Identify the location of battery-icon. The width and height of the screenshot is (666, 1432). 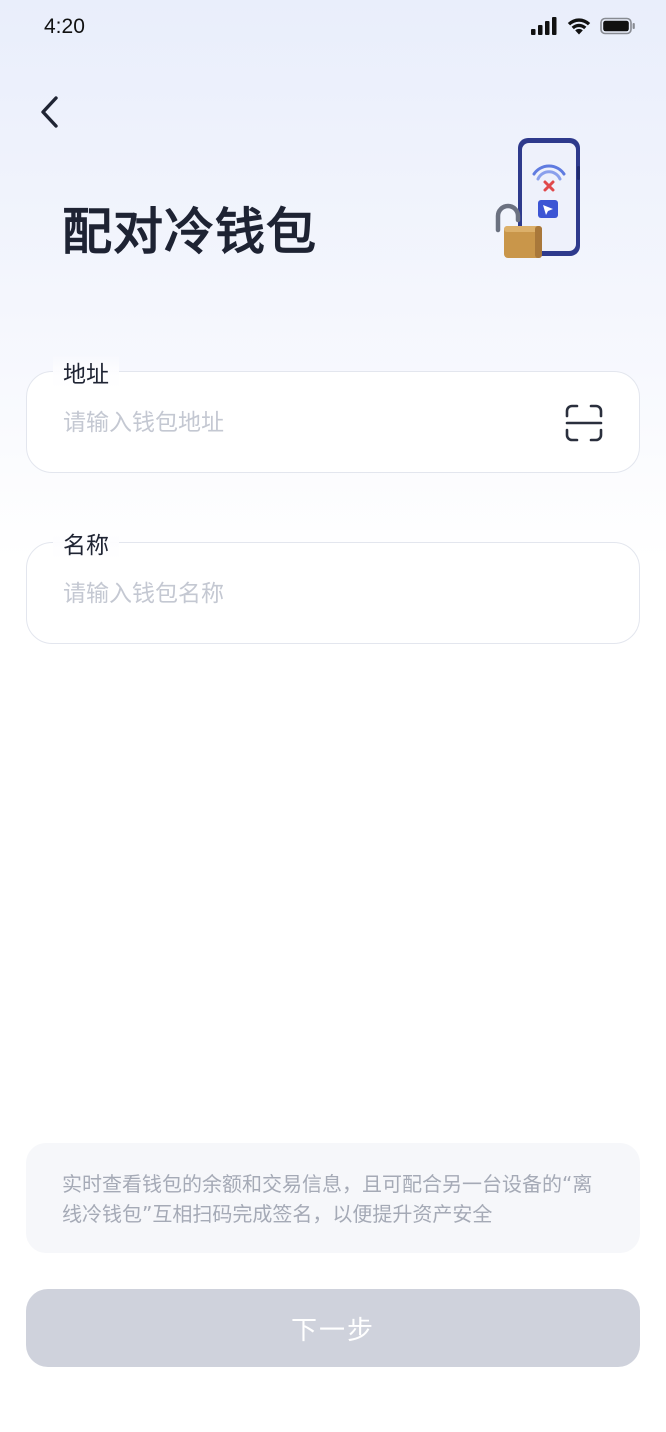
(617, 26).